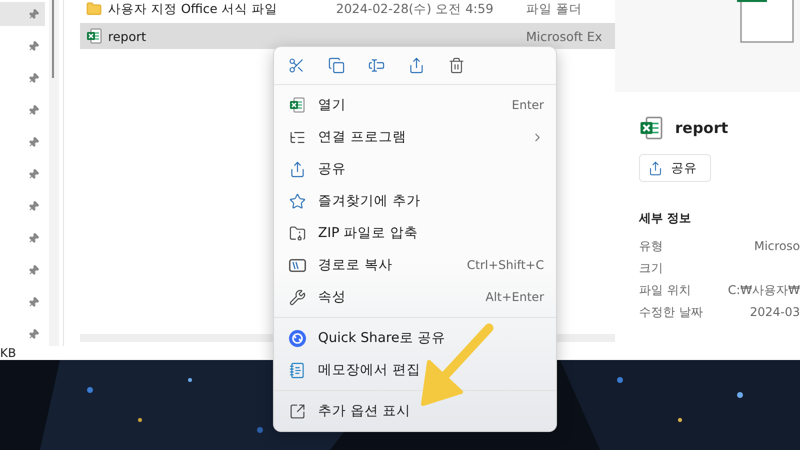 The height and width of the screenshot is (450, 800). Describe the element at coordinates (651, 268) in the screenshot. I see `property-label: 크기` at that location.